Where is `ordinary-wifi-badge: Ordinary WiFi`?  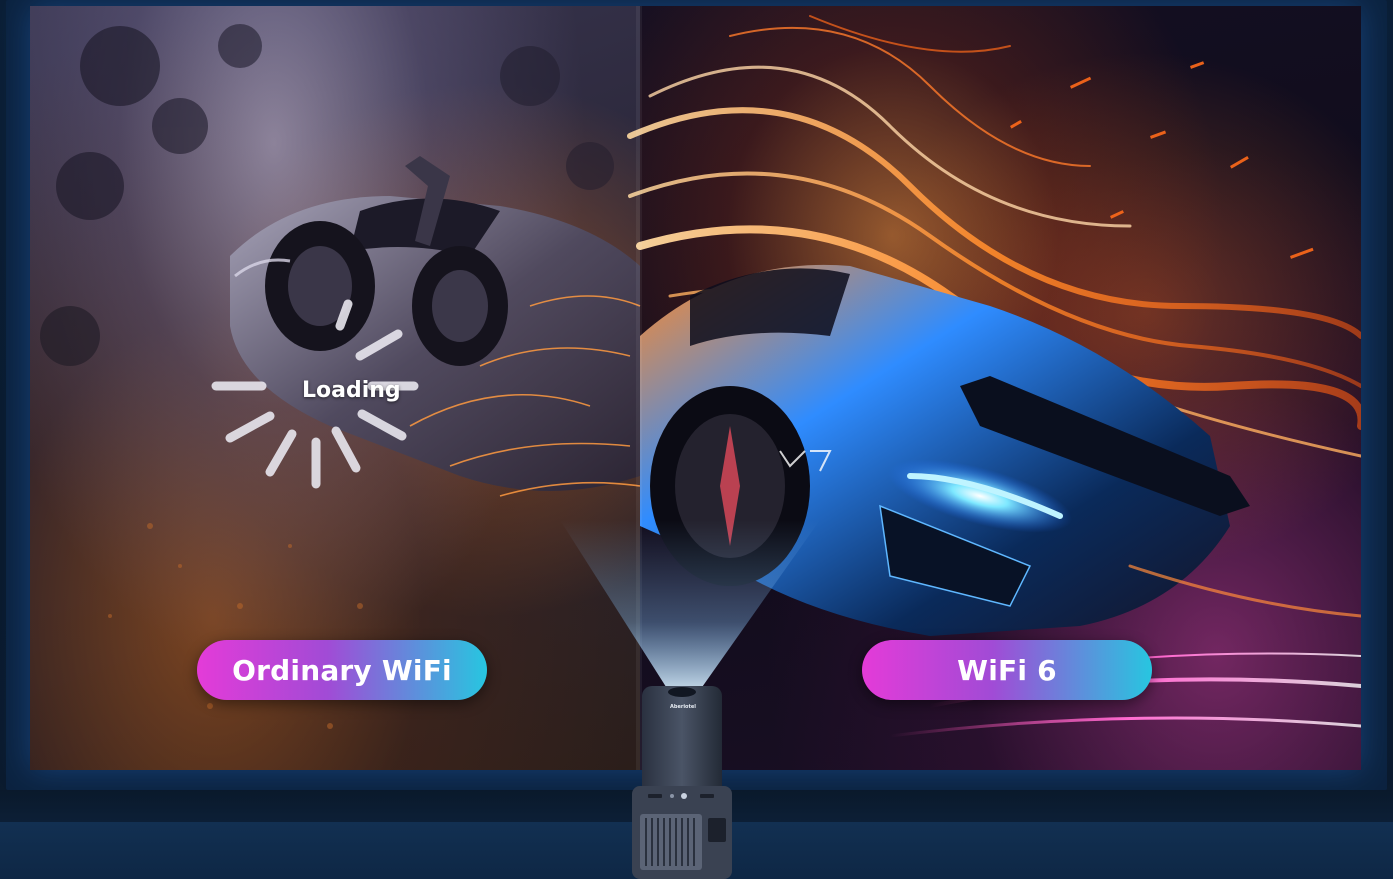 ordinary-wifi-badge: Ordinary WiFi is located at coordinates (342, 670).